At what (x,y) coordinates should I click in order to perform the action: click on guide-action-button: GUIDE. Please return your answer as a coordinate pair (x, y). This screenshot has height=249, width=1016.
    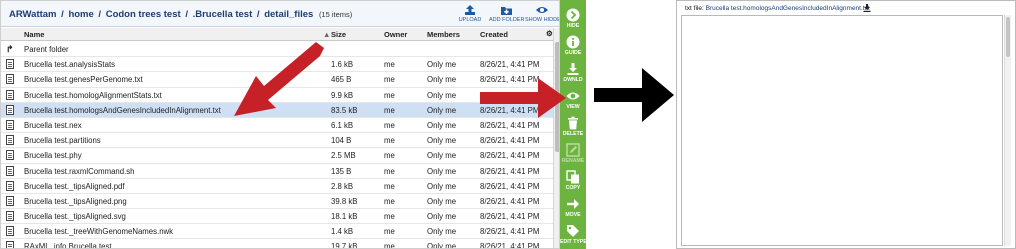
    Looking at the image, I should click on (573, 45).